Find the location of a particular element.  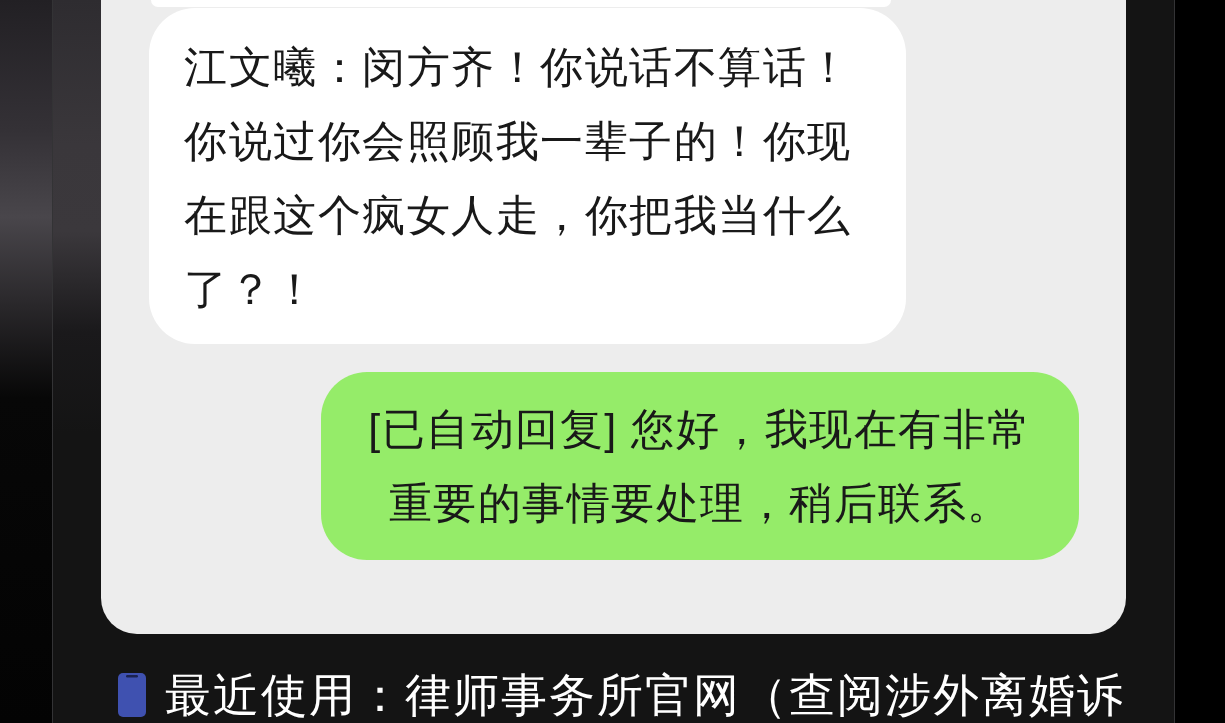

phone-icon is located at coordinates (132, 695).